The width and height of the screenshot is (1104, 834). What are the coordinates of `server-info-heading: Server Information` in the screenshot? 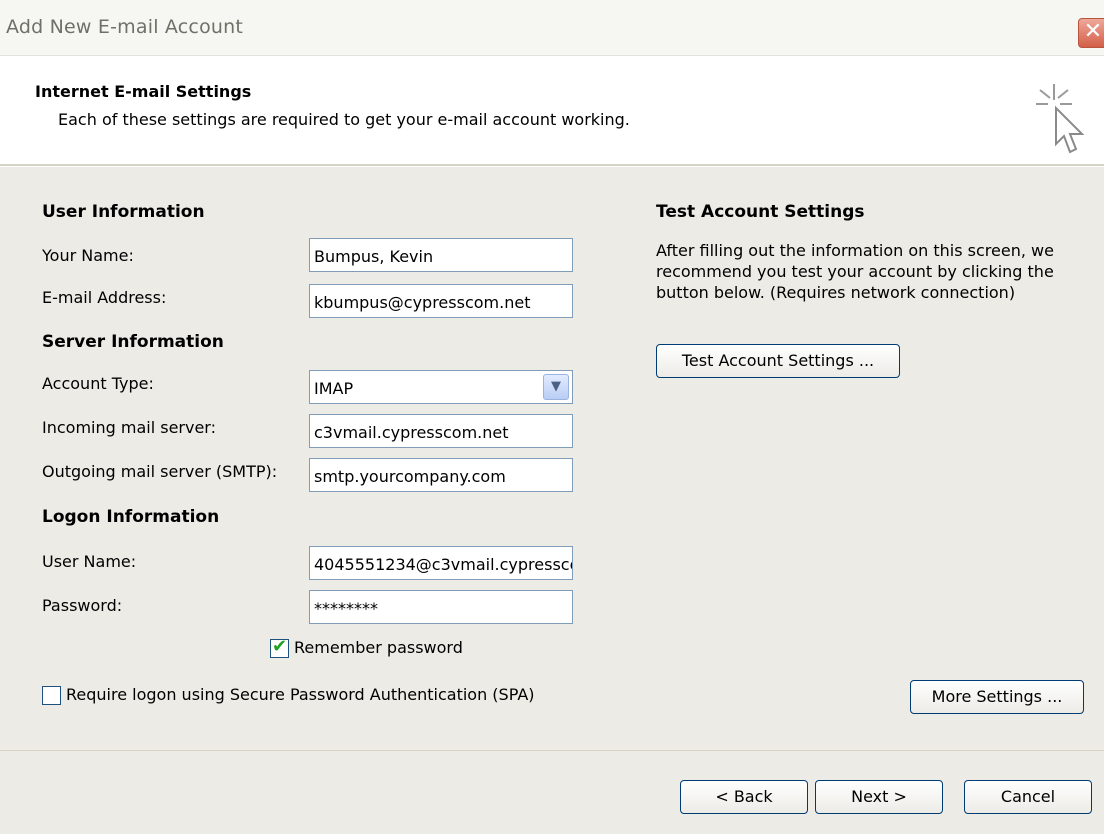 It's located at (133, 342).